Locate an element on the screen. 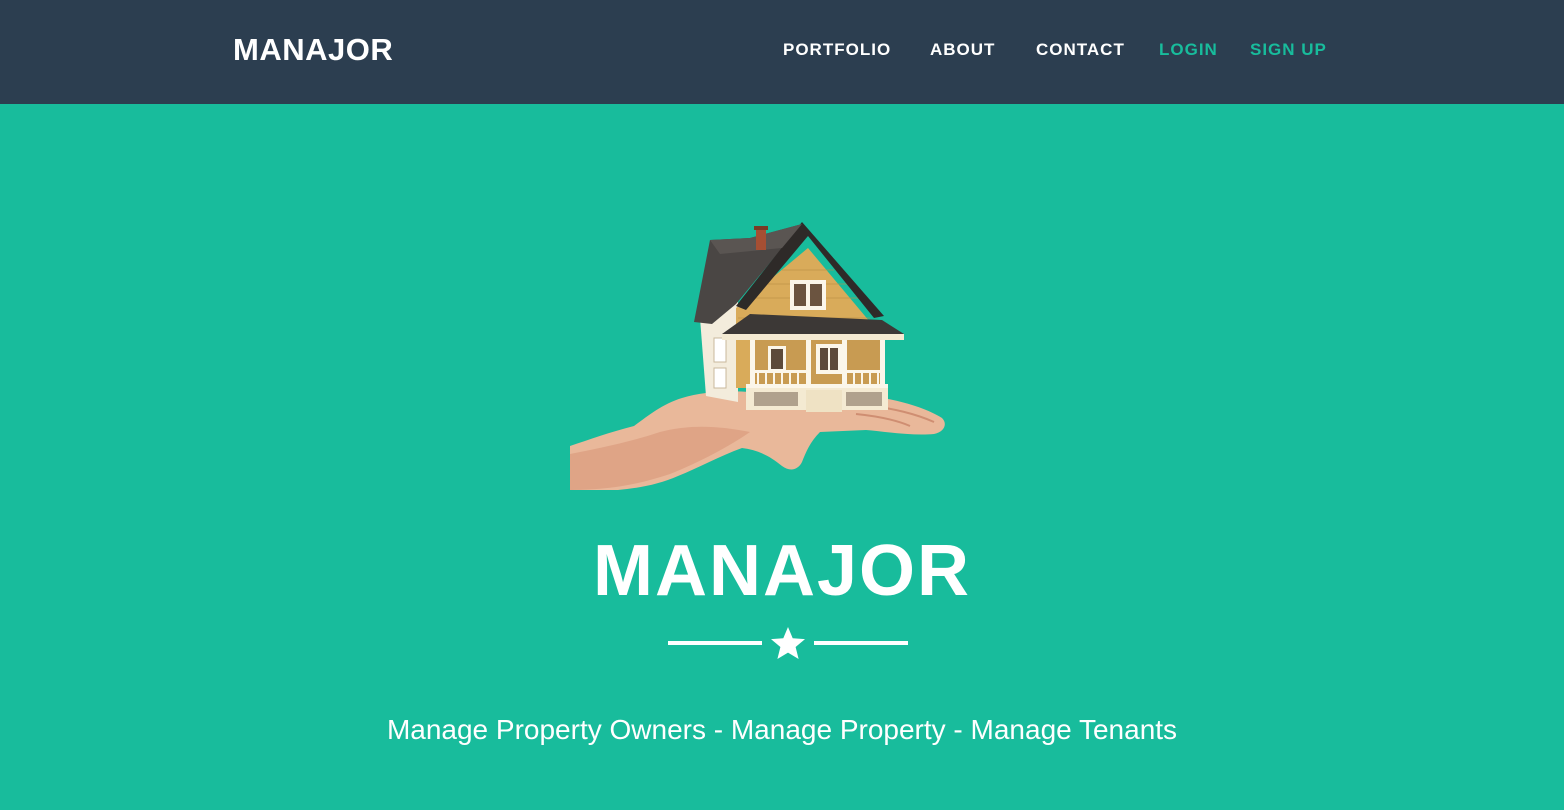  star-divider is located at coordinates (788, 643).